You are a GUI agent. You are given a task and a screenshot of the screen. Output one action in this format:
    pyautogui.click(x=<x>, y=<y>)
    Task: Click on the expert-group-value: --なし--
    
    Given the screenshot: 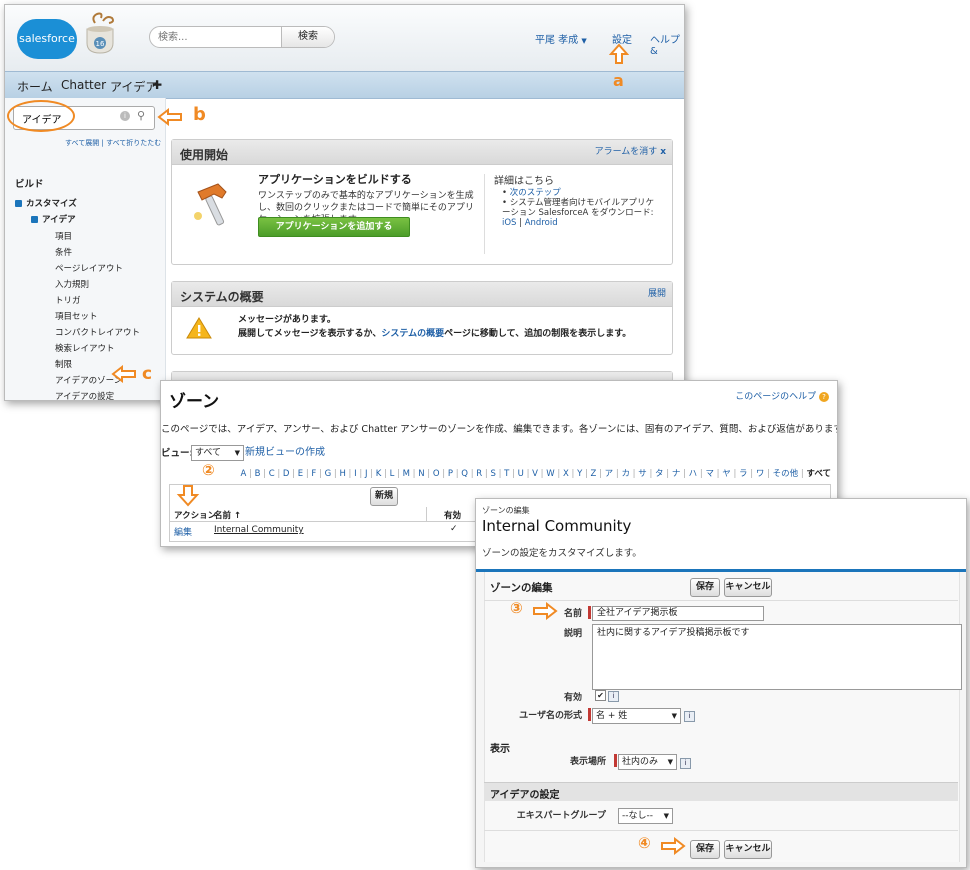 What is the action you would take?
    pyautogui.click(x=637, y=816)
    